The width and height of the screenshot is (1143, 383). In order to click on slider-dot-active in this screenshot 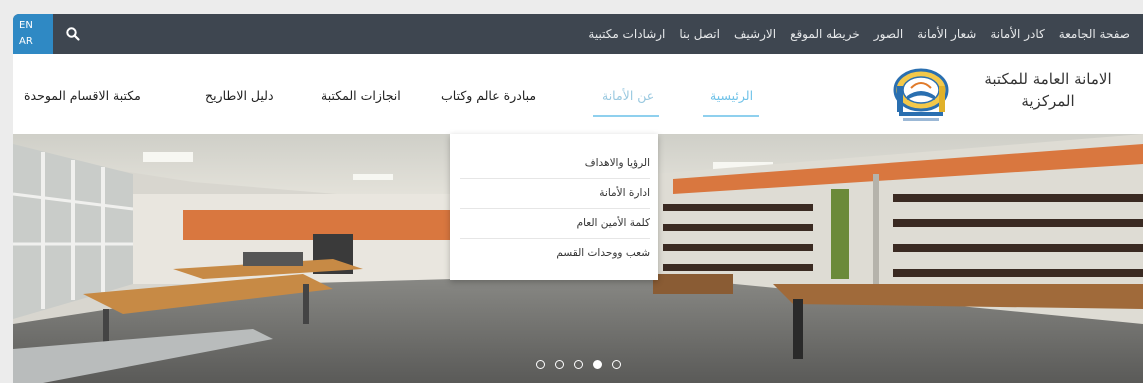, I will do `click(597, 364)`.